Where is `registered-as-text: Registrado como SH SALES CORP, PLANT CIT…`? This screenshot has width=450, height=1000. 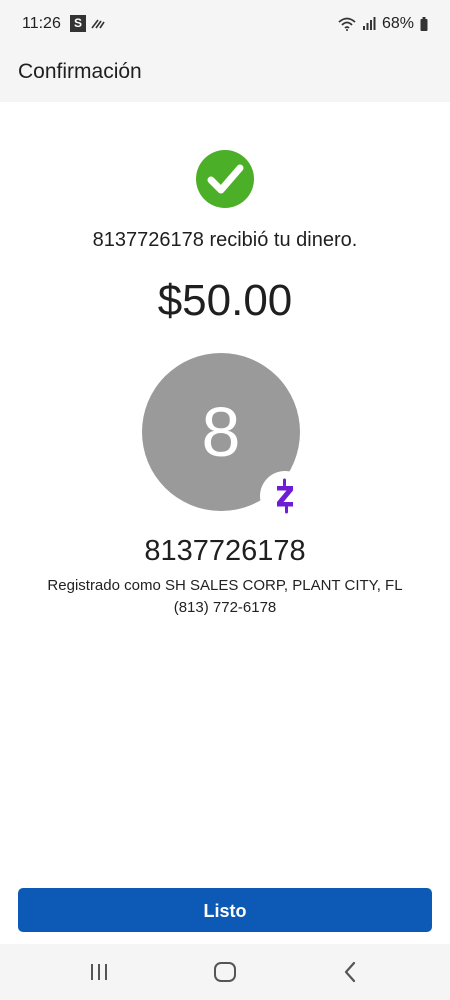 registered-as-text: Registrado como SH SALES CORP, PLANT CIT… is located at coordinates (225, 585).